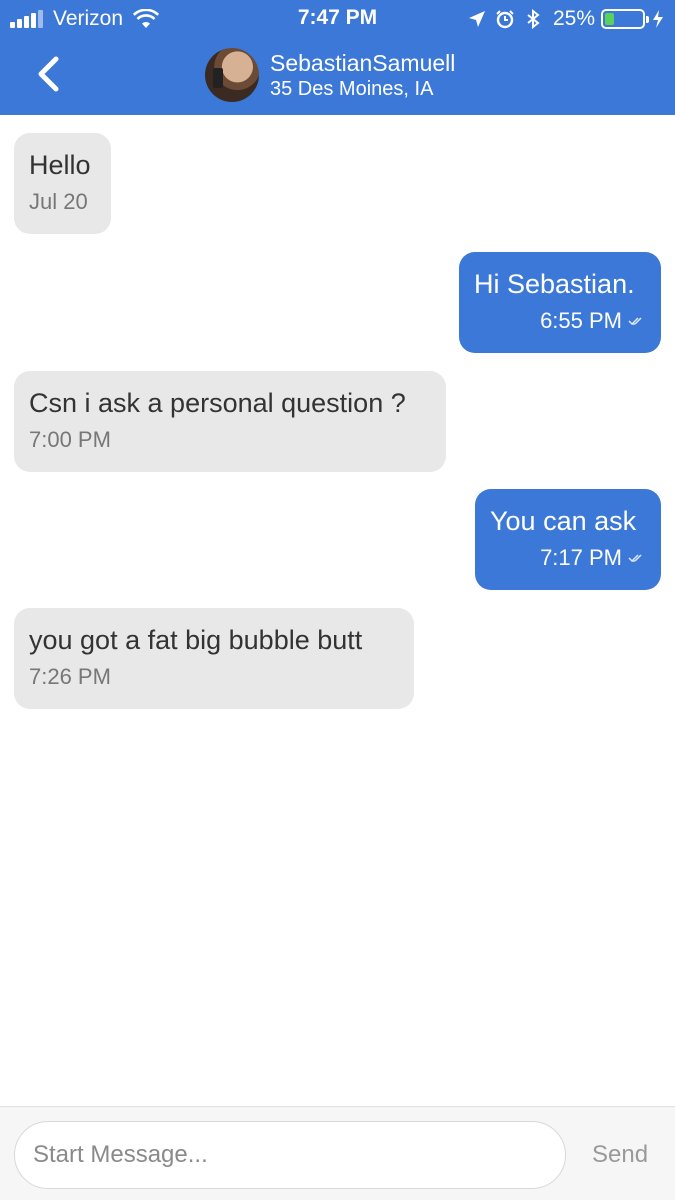 This screenshot has height=1200, width=675. What do you see at coordinates (563, 521) in the screenshot?
I see `message-text: You can ask` at bounding box center [563, 521].